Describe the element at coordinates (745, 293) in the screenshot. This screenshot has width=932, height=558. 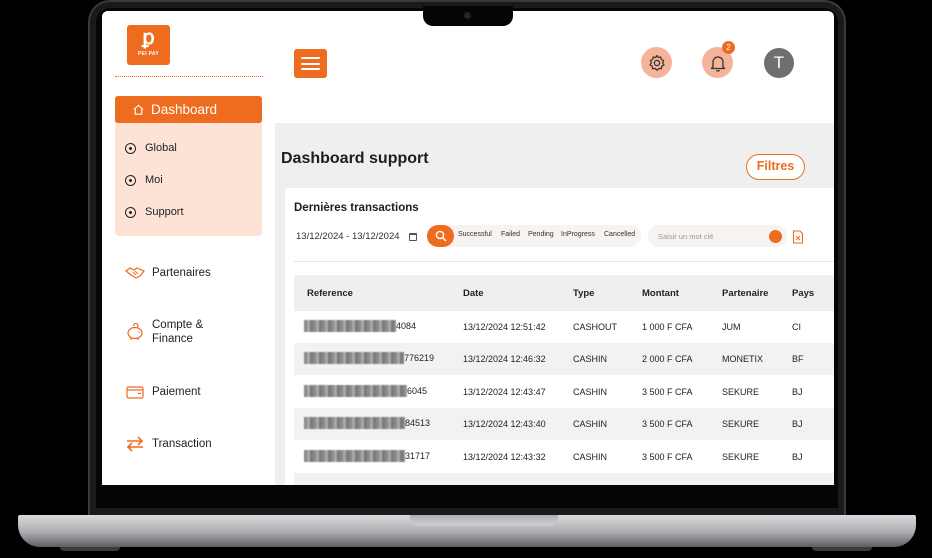
I see `column-header-partenaire: Partenaire` at that location.